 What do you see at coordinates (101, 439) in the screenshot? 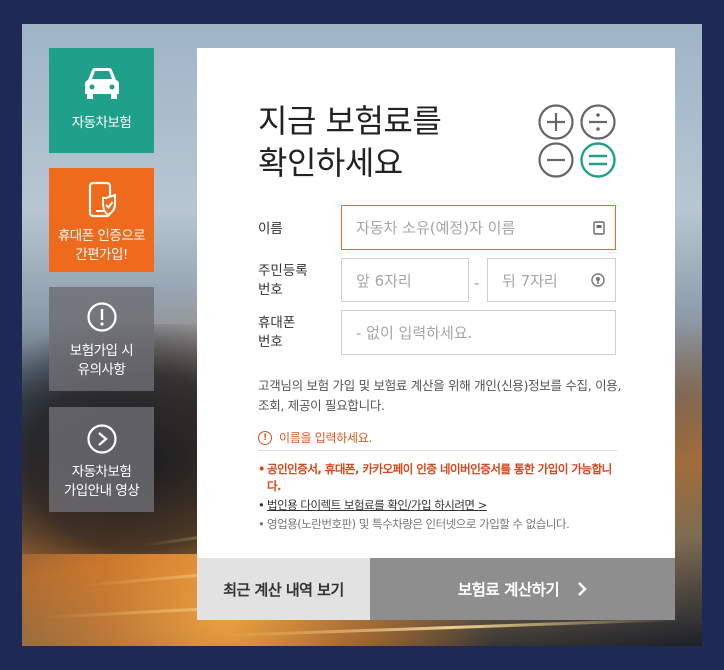
I see `play-circle-icon` at bounding box center [101, 439].